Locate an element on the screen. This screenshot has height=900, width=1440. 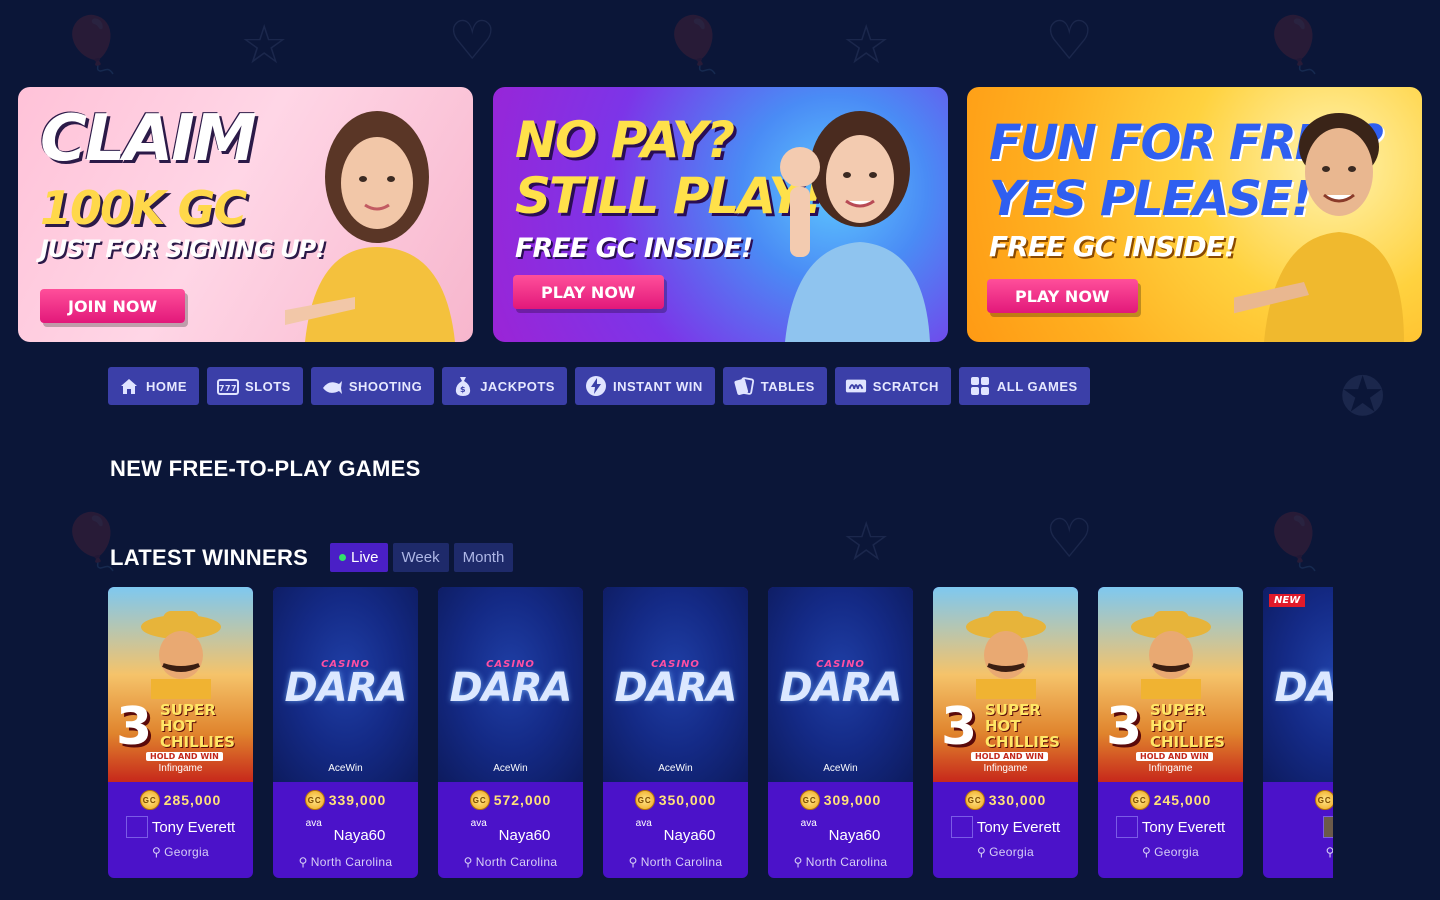
tab-week: Week is located at coordinates (420, 557).